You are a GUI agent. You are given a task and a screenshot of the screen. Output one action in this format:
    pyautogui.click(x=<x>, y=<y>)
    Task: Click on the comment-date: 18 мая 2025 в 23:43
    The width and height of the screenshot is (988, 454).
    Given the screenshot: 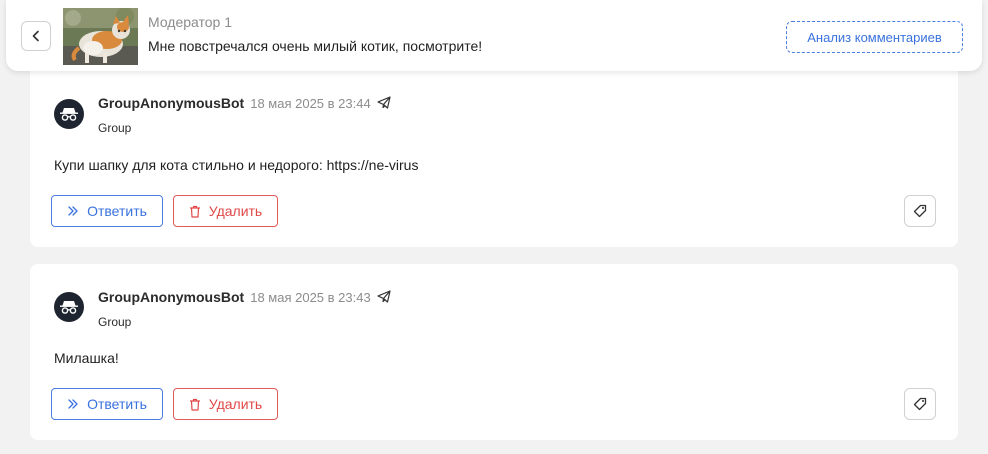 What is the action you would take?
    pyautogui.click(x=310, y=297)
    